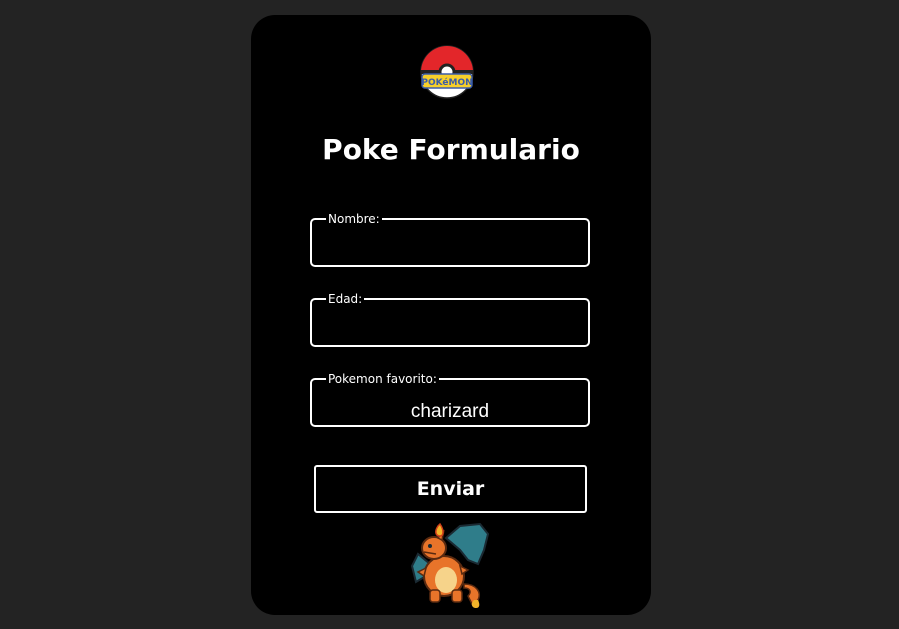  What do you see at coordinates (447, 72) in the screenshot?
I see `pokeball-logo-icon: POKéMON` at bounding box center [447, 72].